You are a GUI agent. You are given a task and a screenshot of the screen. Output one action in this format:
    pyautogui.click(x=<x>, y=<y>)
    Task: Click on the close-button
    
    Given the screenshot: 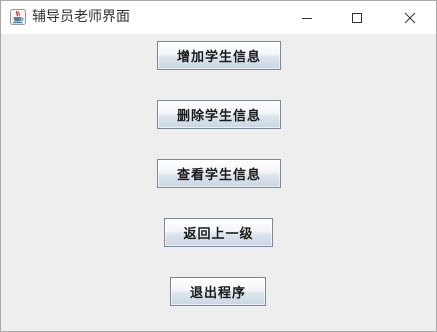 What is the action you would take?
    pyautogui.click(x=410, y=17)
    